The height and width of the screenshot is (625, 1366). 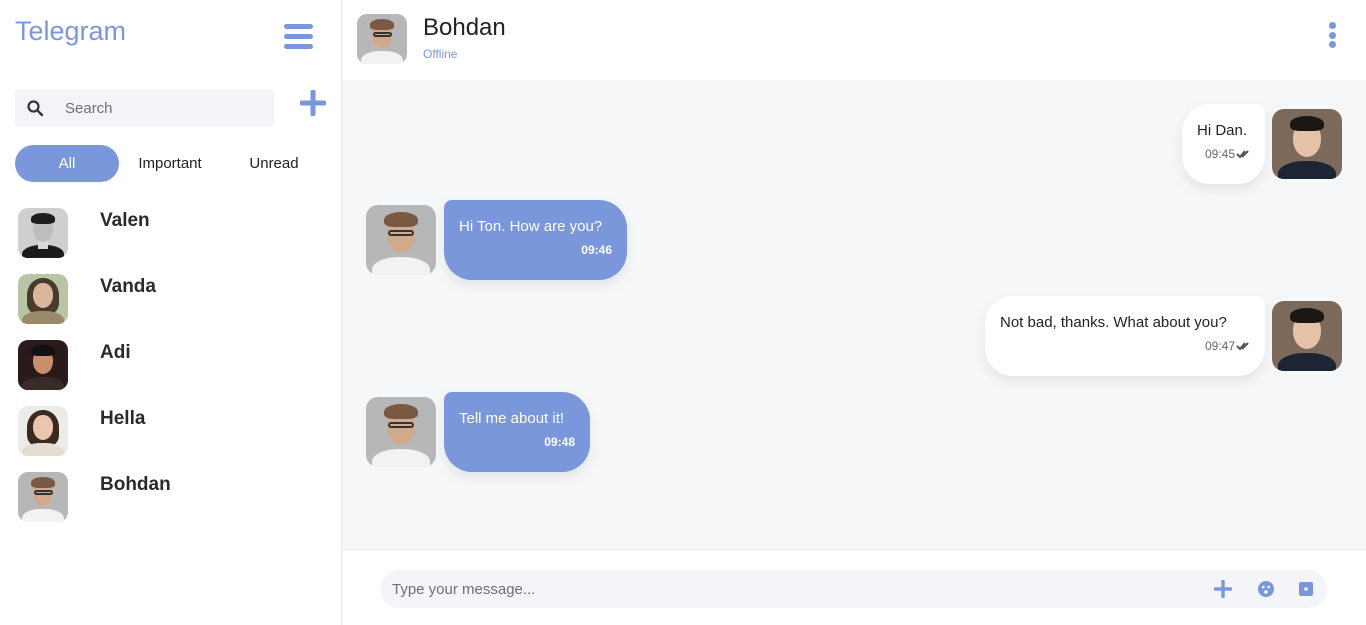 I want to click on brand-title: Telegram, so click(x=71, y=31).